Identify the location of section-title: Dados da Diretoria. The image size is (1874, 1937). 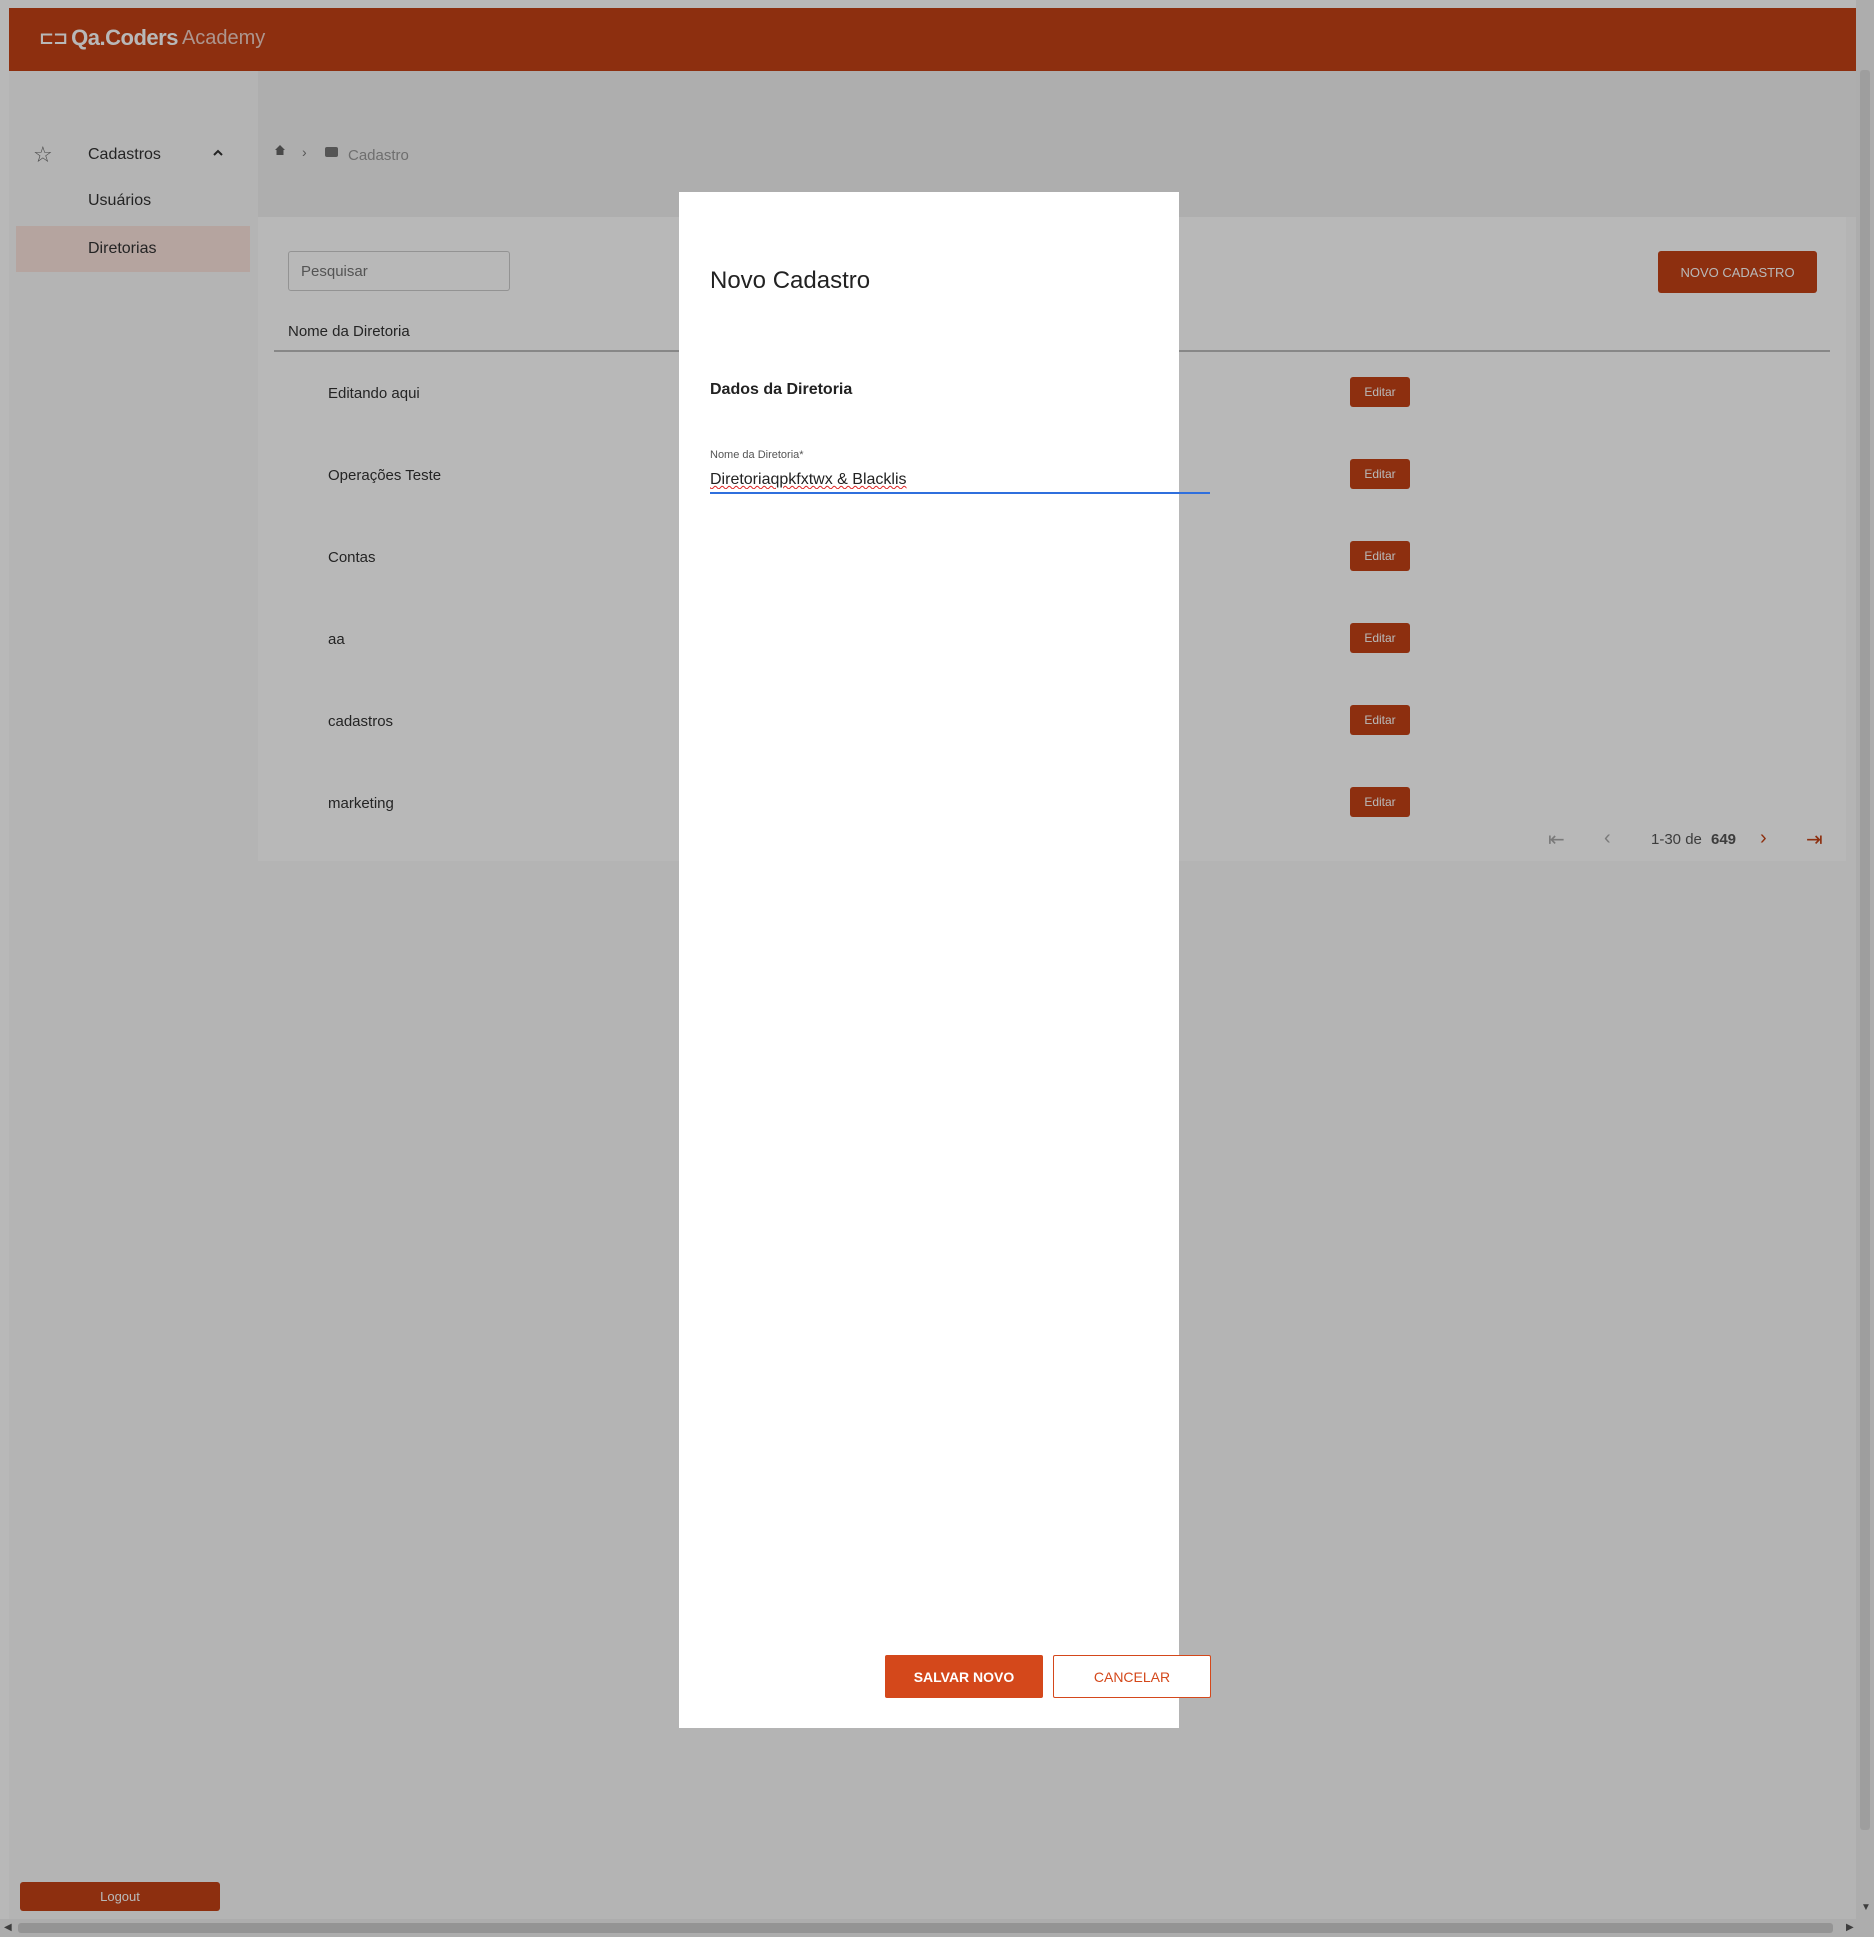
(781, 389).